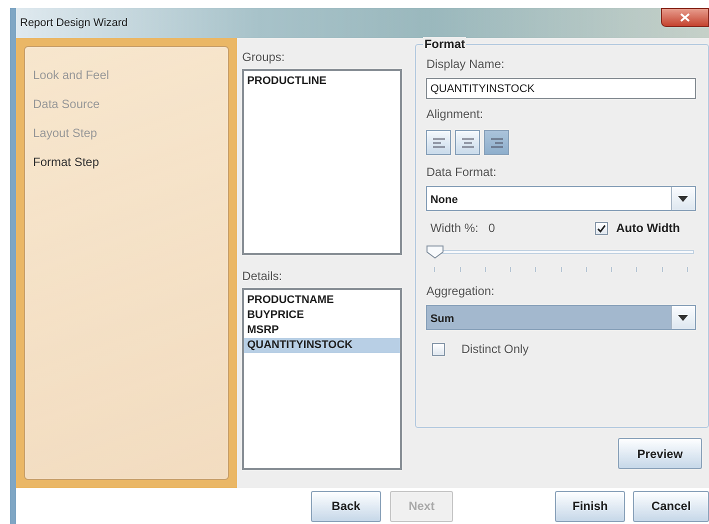  What do you see at coordinates (322, 300) in the screenshot?
I see `list-item: PRODUCTNAME` at bounding box center [322, 300].